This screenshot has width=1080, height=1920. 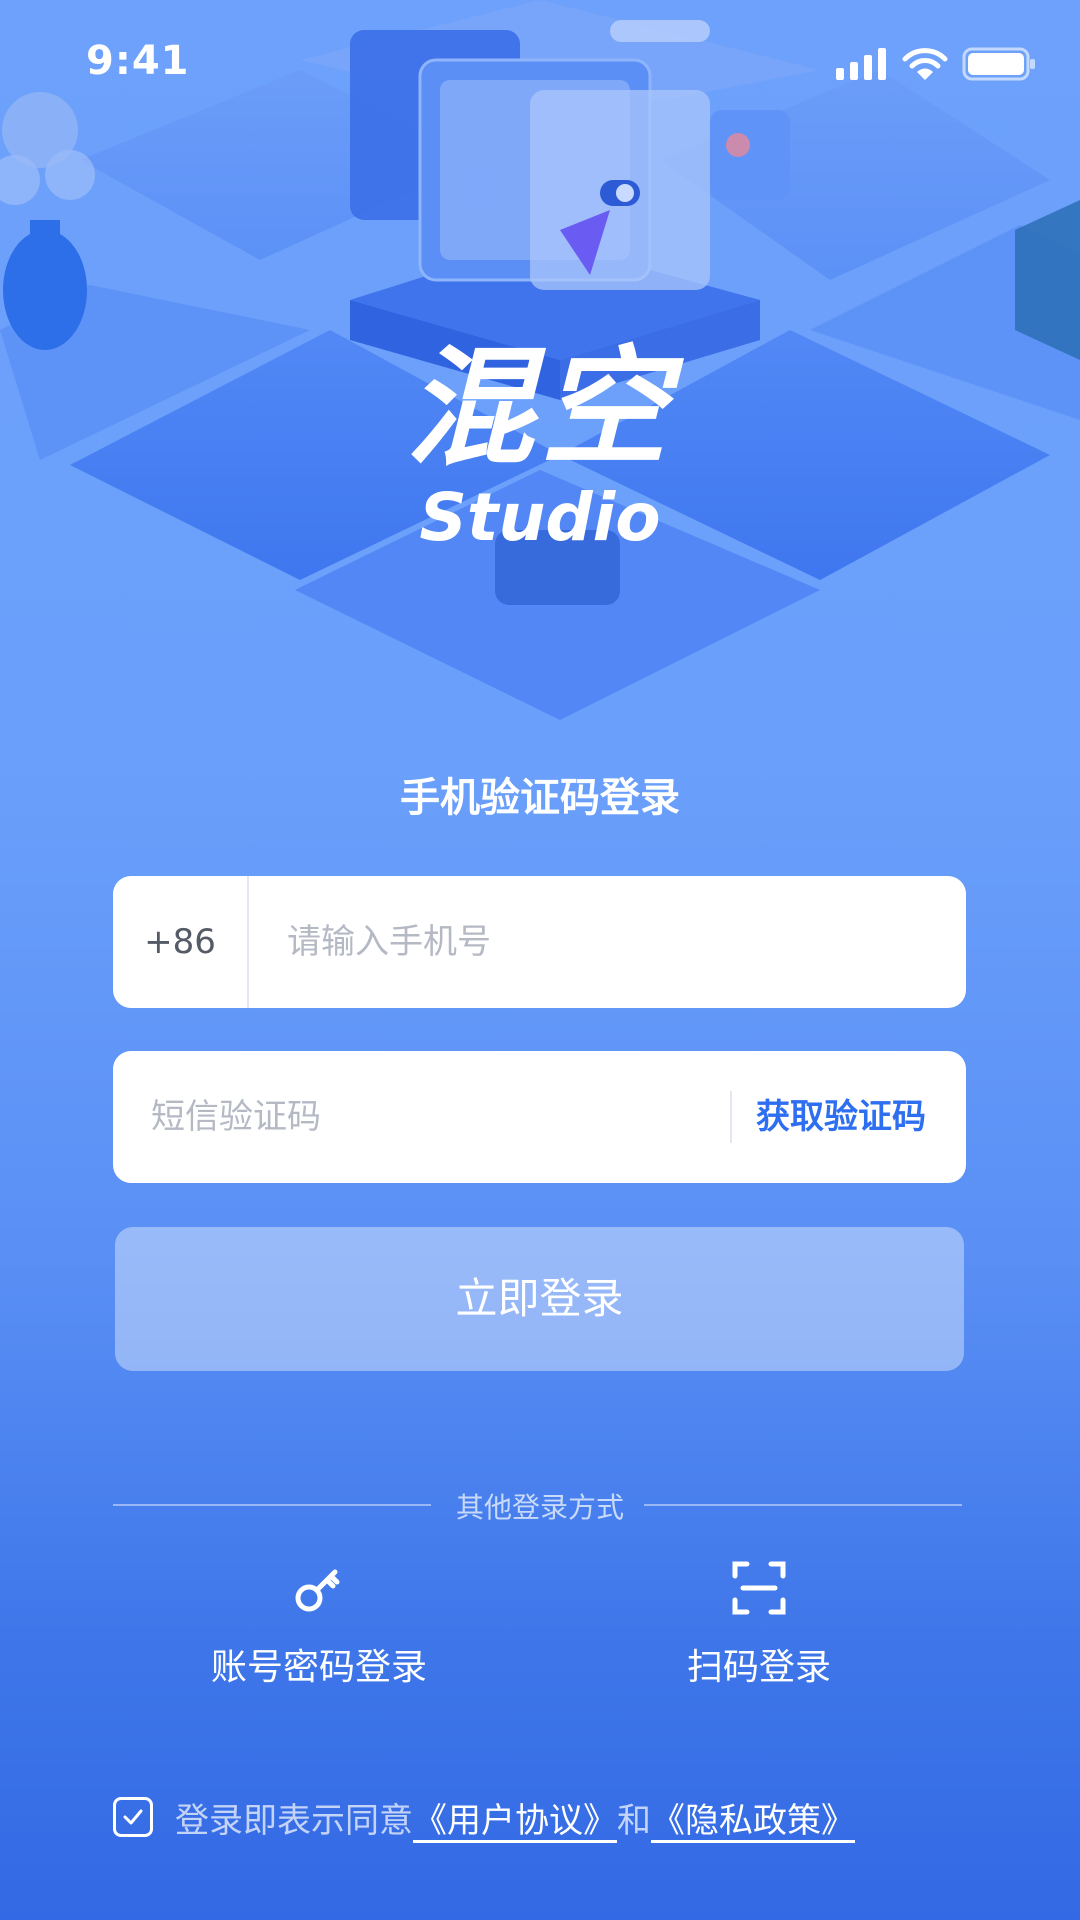 I want to click on agreement-prefix: 登录即表示同意, so click(x=294, y=1820).